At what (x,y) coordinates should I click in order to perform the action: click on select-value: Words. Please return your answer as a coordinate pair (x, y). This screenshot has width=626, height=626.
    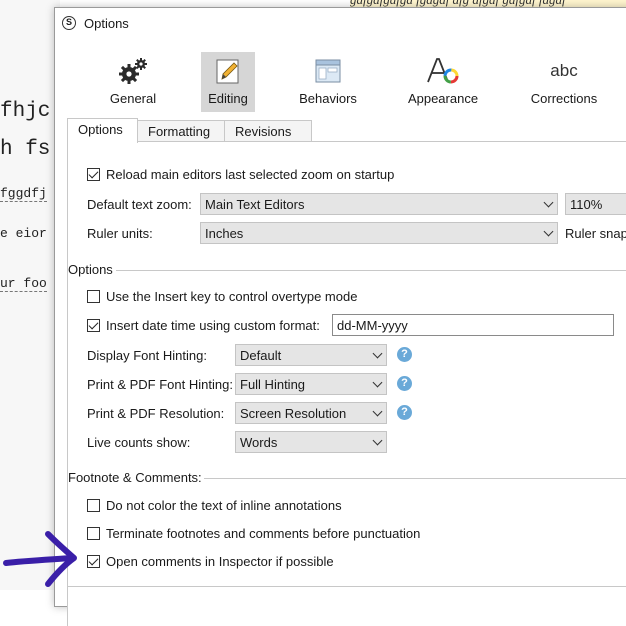
    Looking at the image, I should click on (259, 442).